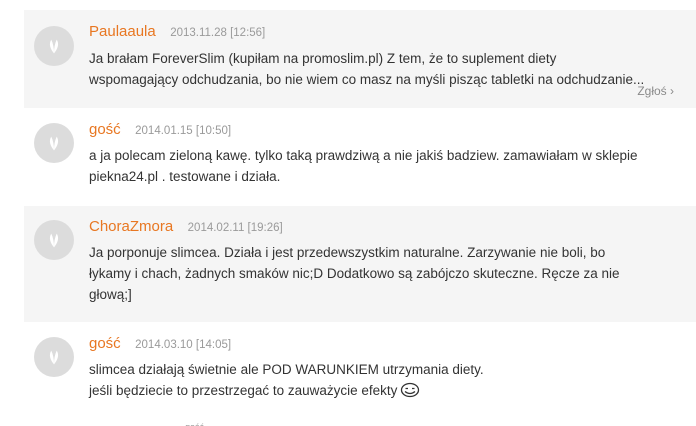 This screenshot has height=426, width=696. I want to click on comment-date: 2013.11.28 [12:56], so click(218, 33).